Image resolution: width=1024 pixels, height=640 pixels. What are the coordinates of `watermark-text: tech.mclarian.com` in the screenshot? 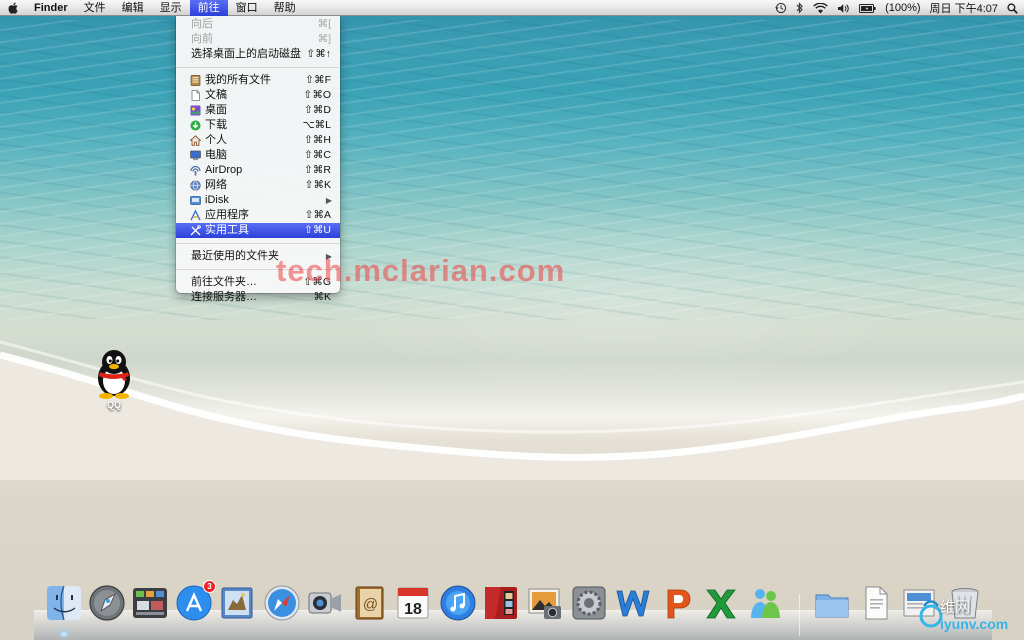 It's located at (421, 270).